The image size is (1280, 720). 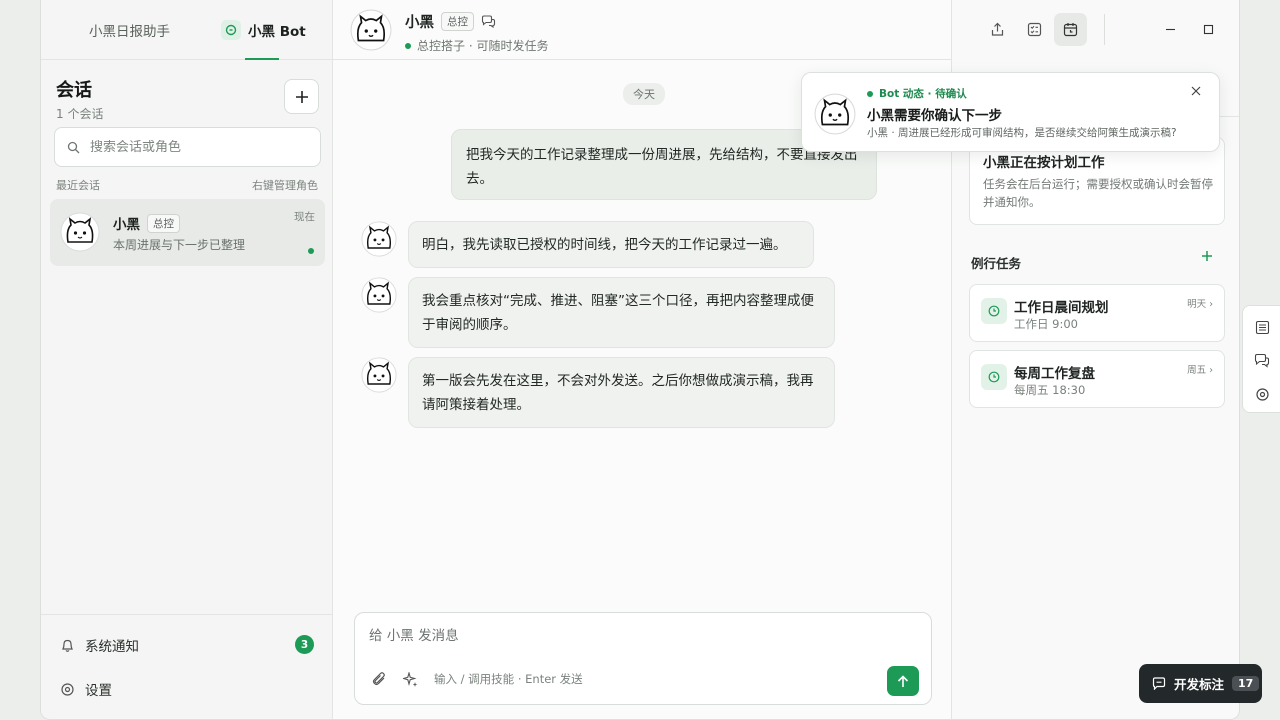 I want to click on settings-button, so click(x=1262, y=394).